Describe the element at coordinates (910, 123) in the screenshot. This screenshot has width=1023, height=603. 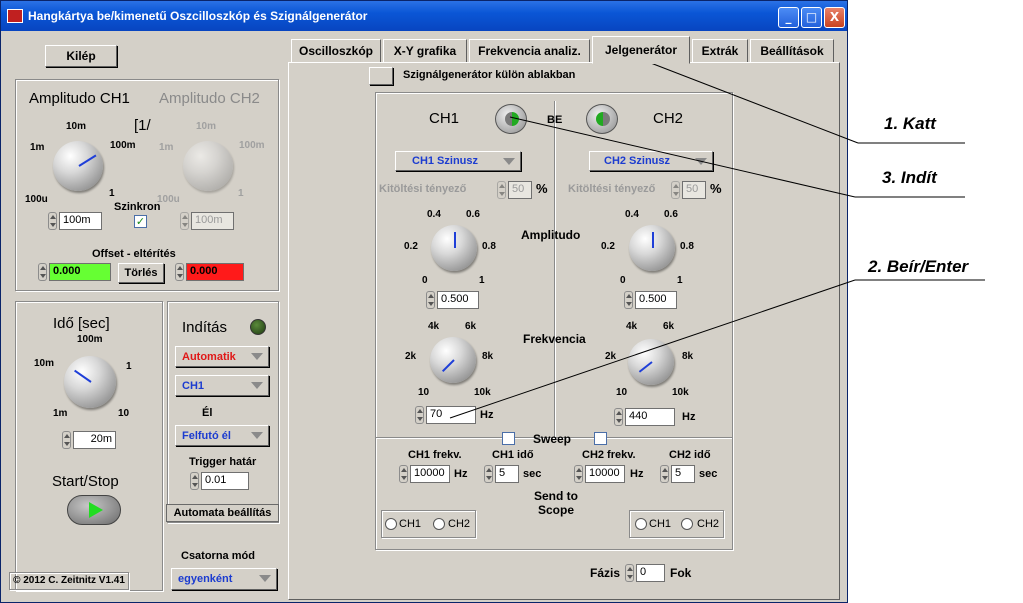
I see `annotation-step1: 1. Katt` at that location.